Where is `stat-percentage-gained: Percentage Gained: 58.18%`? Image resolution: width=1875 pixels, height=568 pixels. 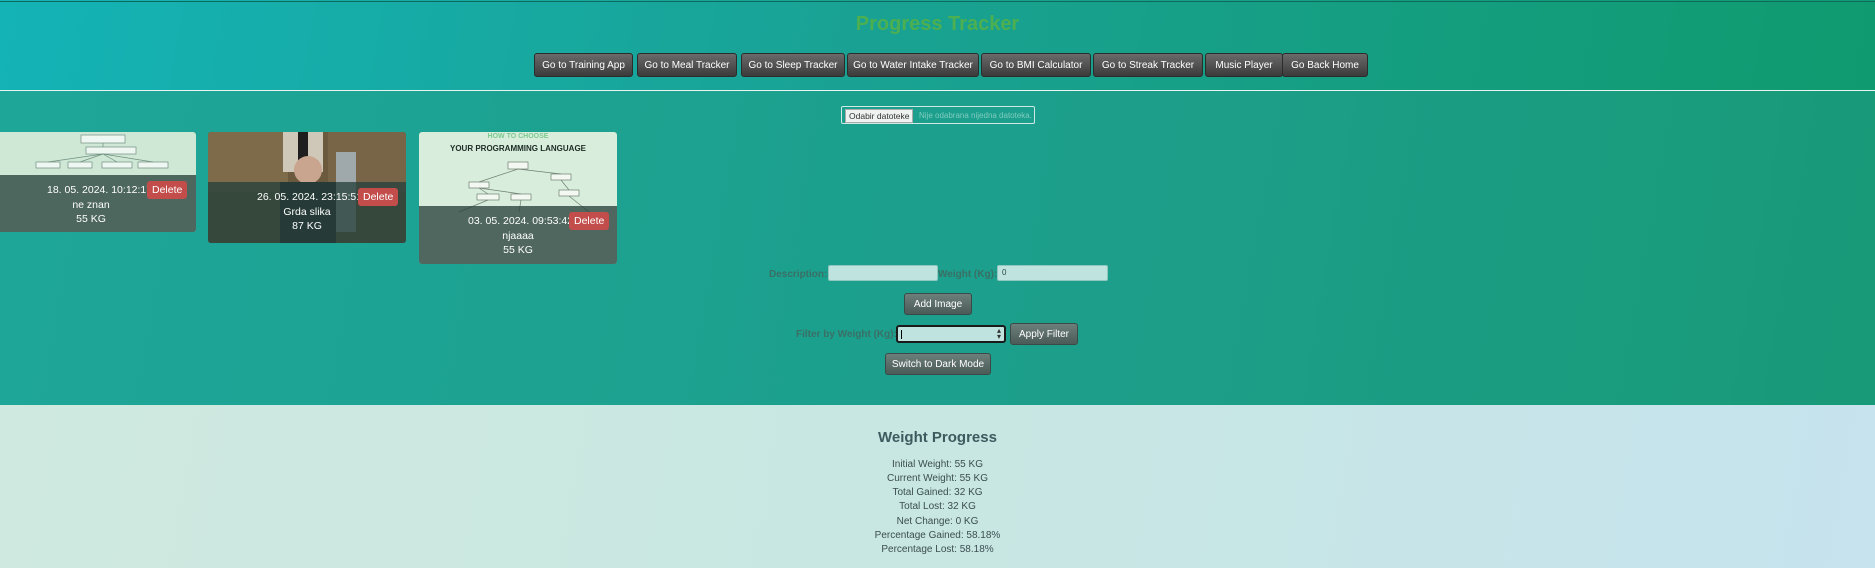
stat-percentage-gained: Percentage Gained: 58.18% is located at coordinates (937, 535).